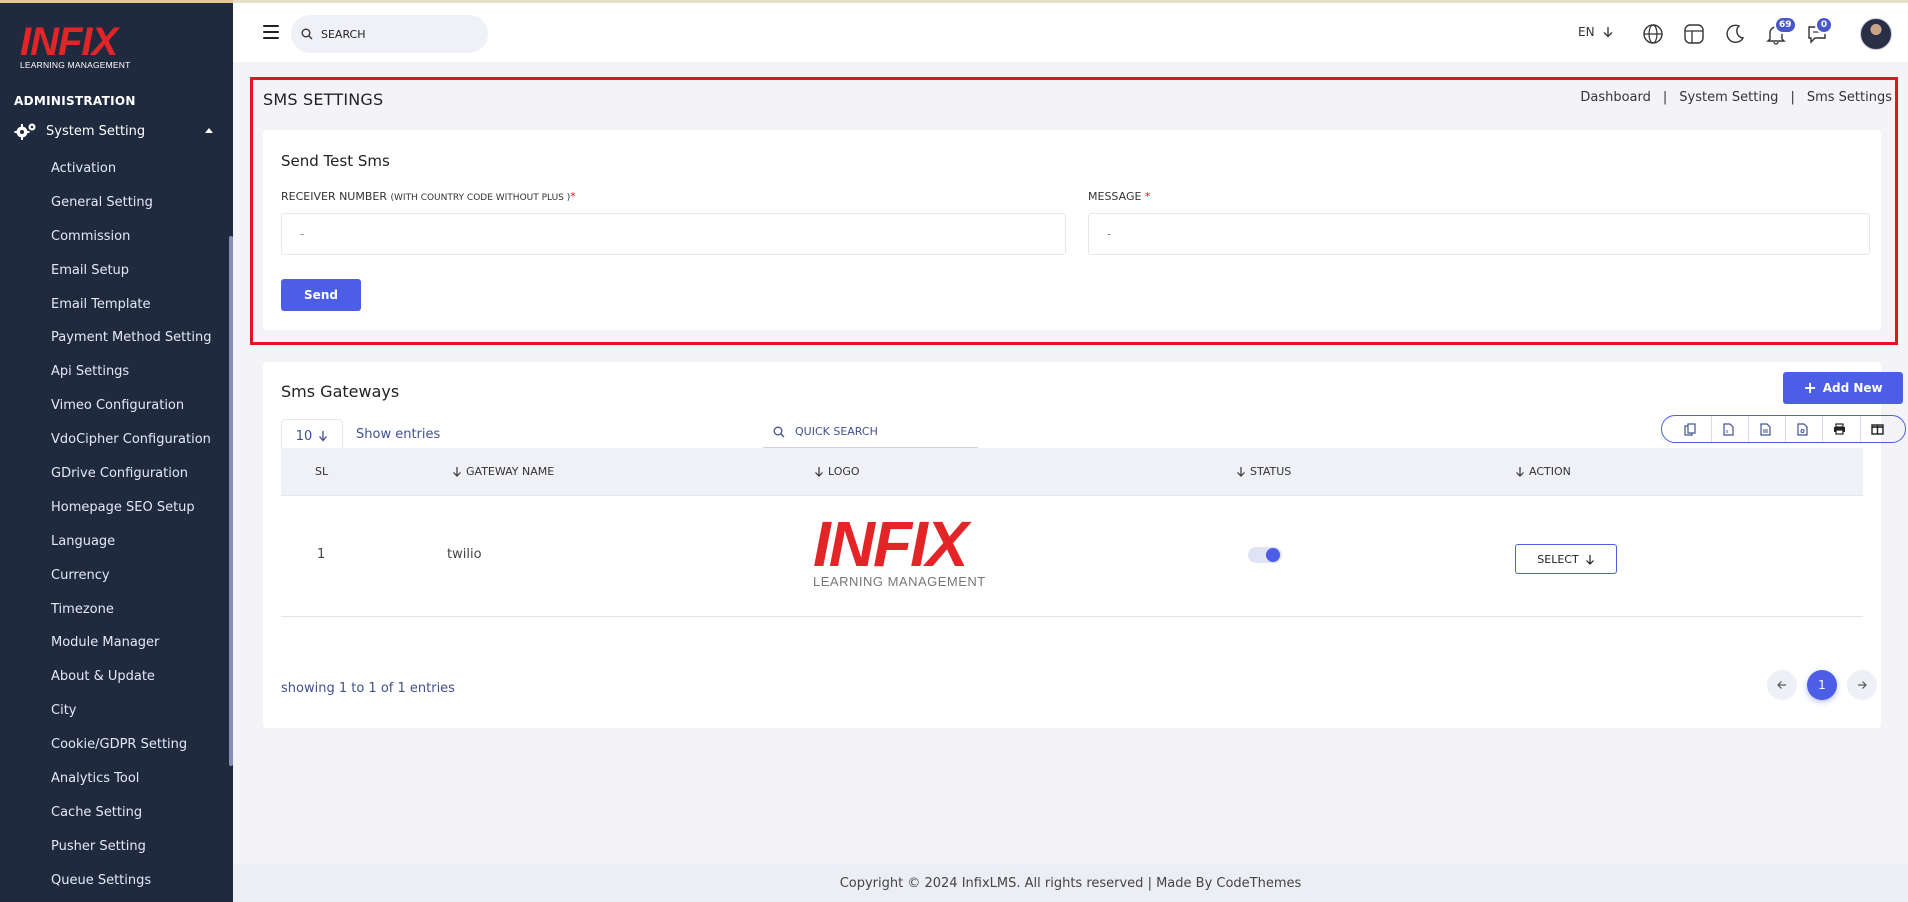  Describe the element at coordinates (1783, 429) in the screenshot. I see `export-toolbar: x` at that location.